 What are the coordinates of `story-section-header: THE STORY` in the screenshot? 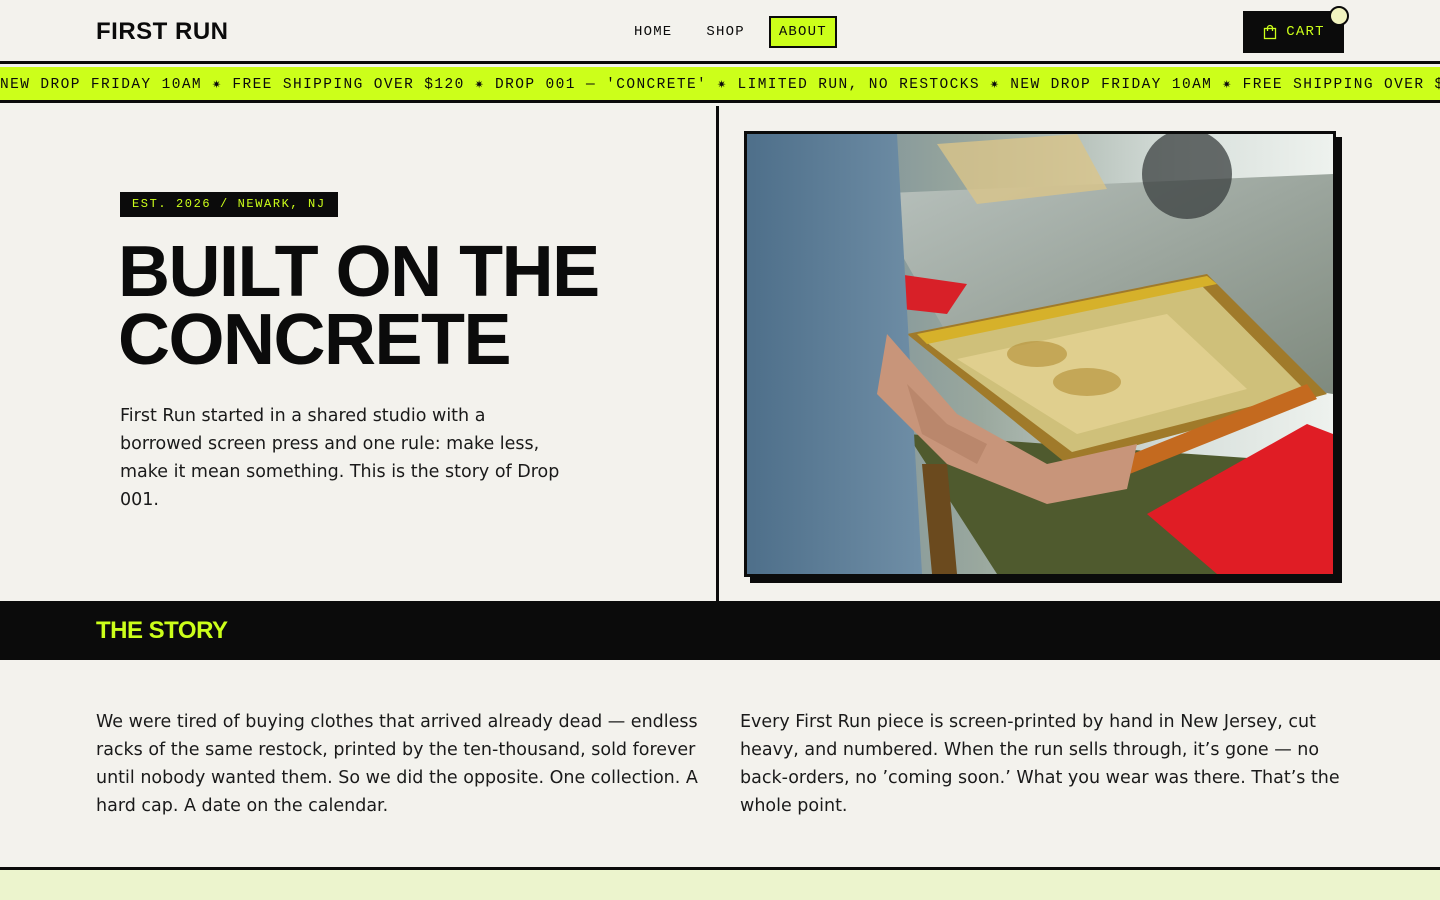 It's located at (720, 630).